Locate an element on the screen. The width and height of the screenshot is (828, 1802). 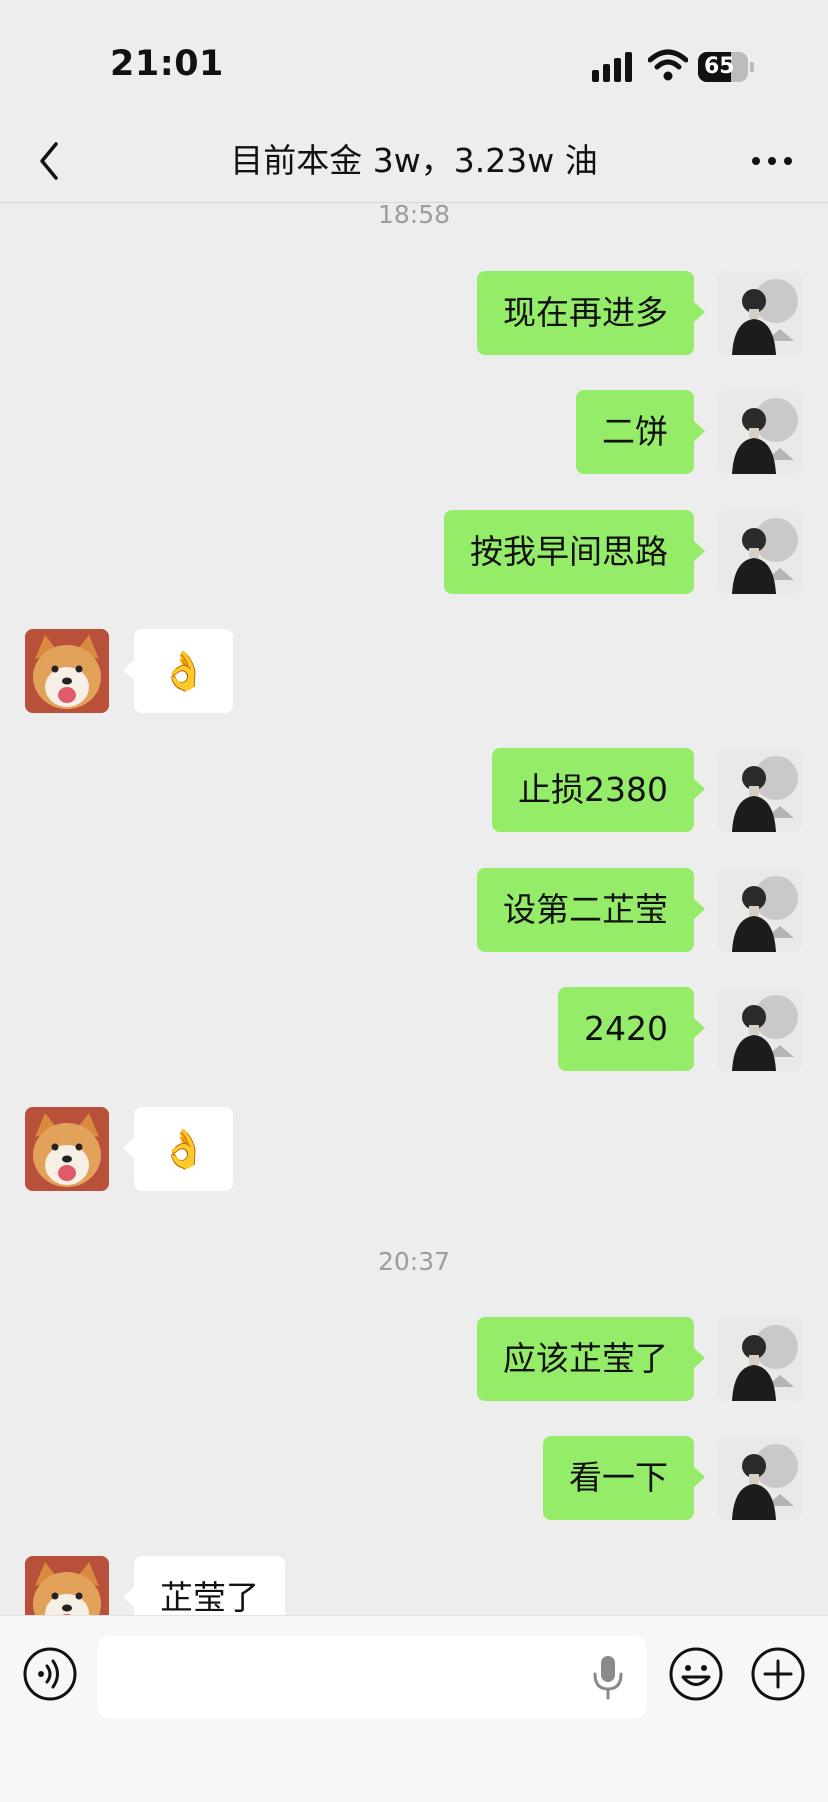
message-bubble-sent: 按我早间思路 is located at coordinates (574, 552).